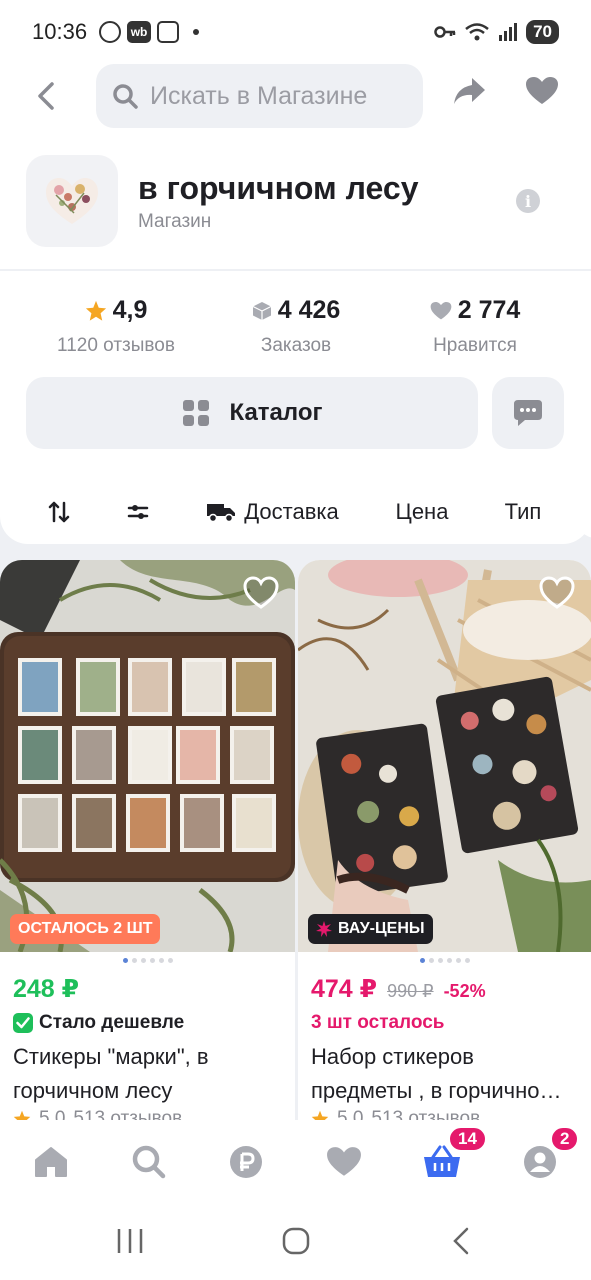  What do you see at coordinates (130, 310) in the screenshot?
I see `rating-value: 4,9` at bounding box center [130, 310].